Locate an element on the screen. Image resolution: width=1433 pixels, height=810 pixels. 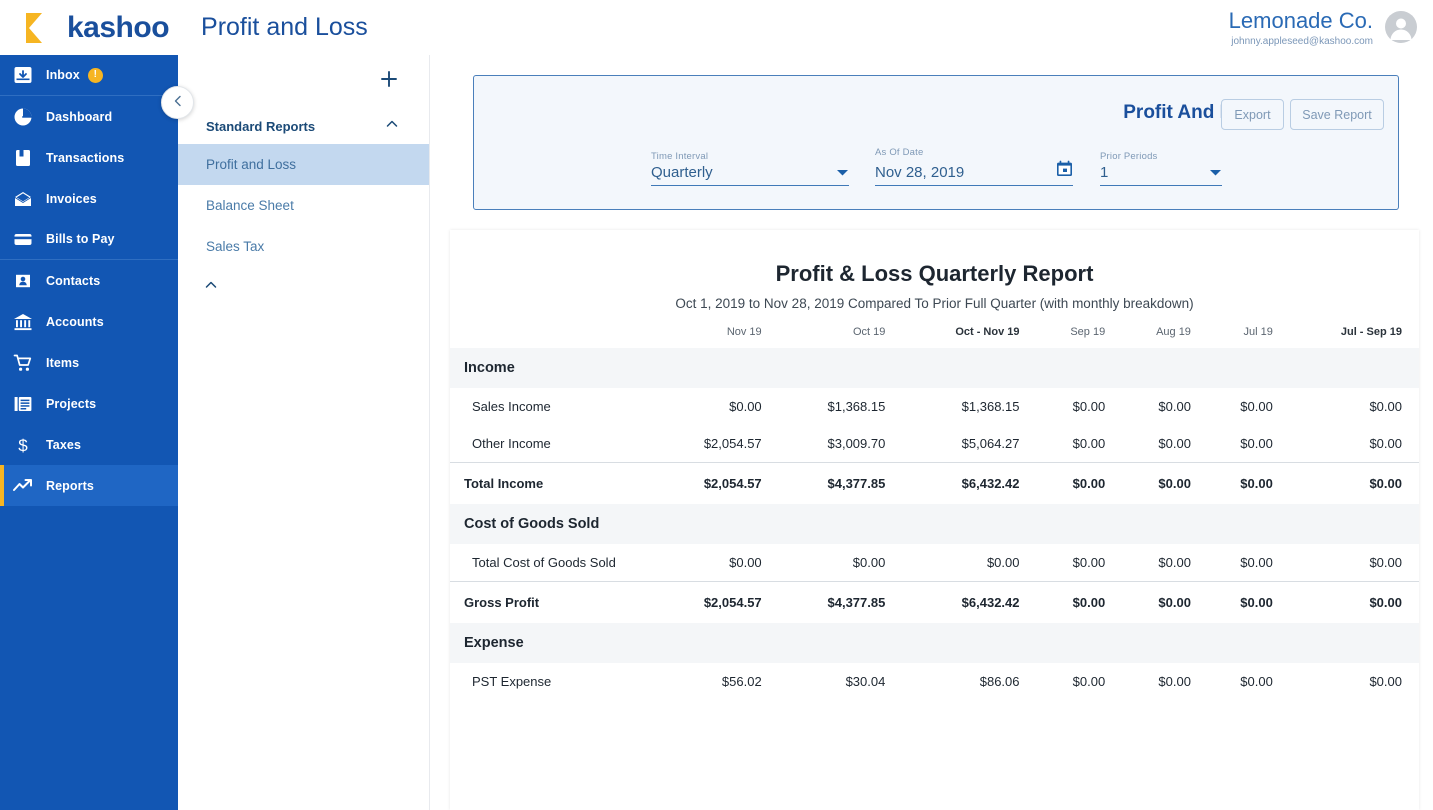
table-column-header: Oct 19 is located at coordinates (869, 332).